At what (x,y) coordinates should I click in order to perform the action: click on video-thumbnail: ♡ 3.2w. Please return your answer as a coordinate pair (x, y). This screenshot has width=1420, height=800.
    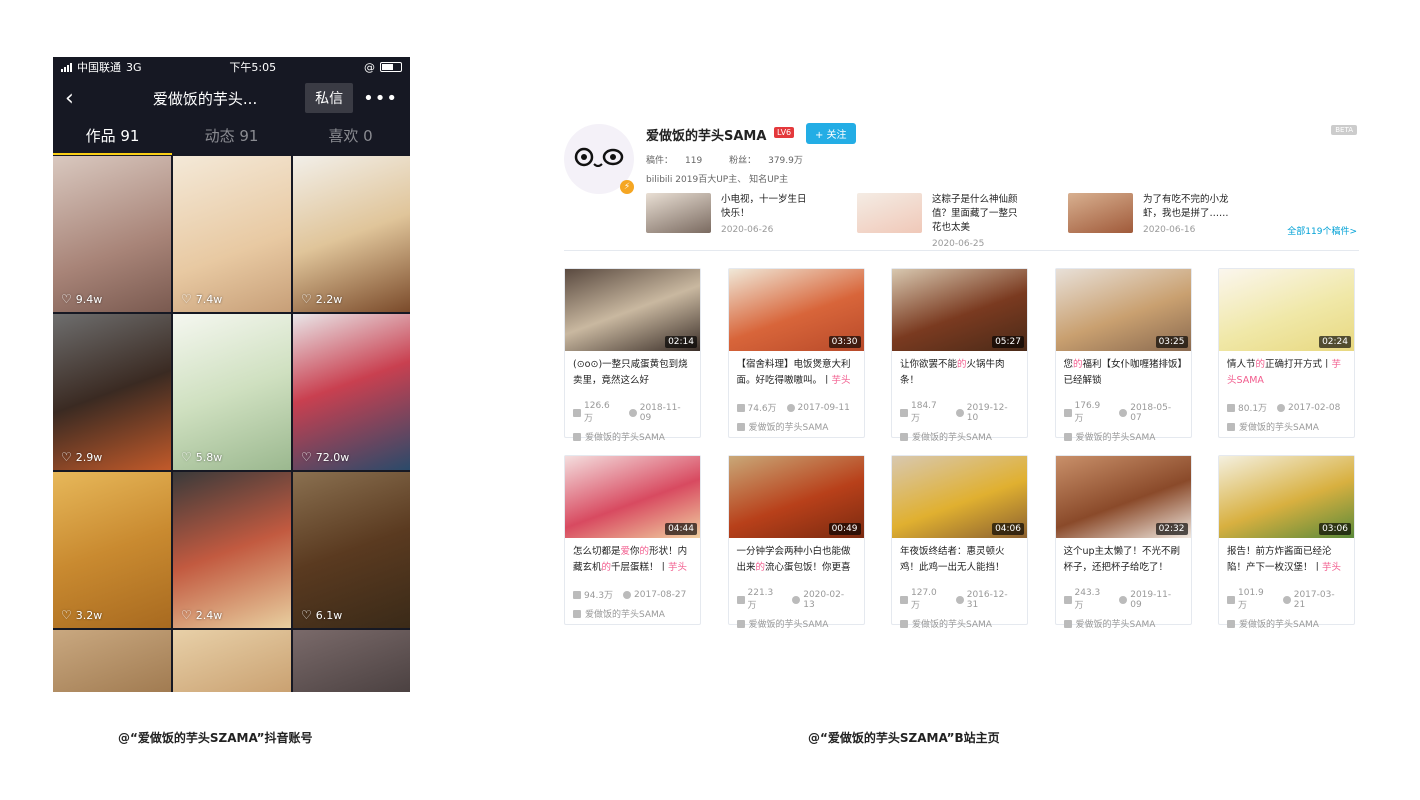
    Looking at the image, I should click on (112, 550).